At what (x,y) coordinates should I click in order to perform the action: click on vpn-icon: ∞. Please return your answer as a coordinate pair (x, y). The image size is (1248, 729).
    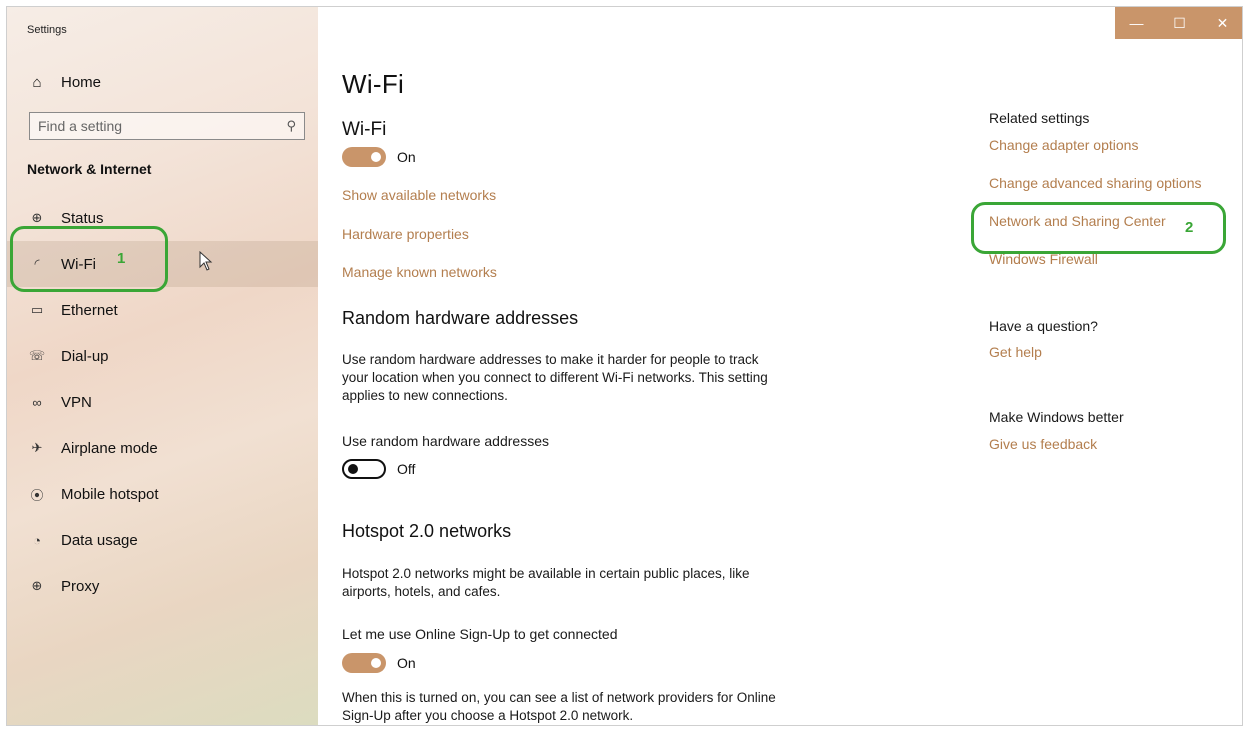
    Looking at the image, I should click on (37, 402).